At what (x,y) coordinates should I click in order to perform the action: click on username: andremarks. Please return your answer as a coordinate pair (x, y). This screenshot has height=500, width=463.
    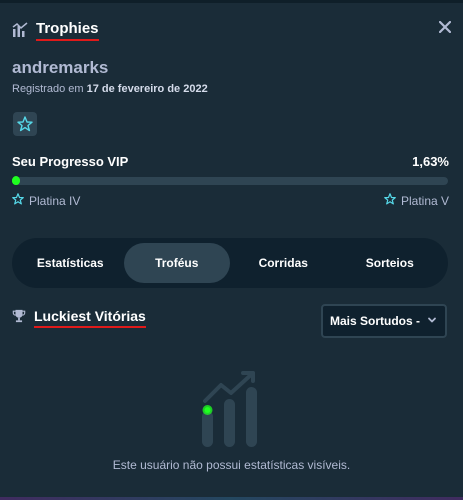
    Looking at the image, I should click on (60, 67).